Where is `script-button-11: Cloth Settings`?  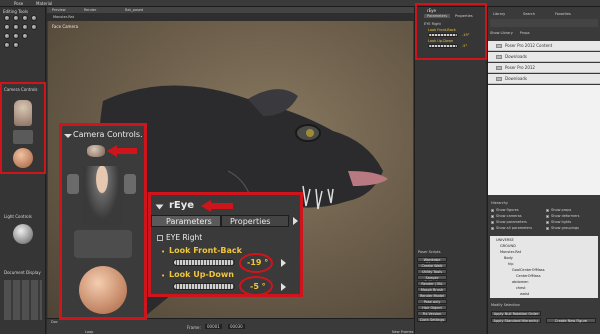
script-button-11: Cloth Settings is located at coordinates (432, 319).